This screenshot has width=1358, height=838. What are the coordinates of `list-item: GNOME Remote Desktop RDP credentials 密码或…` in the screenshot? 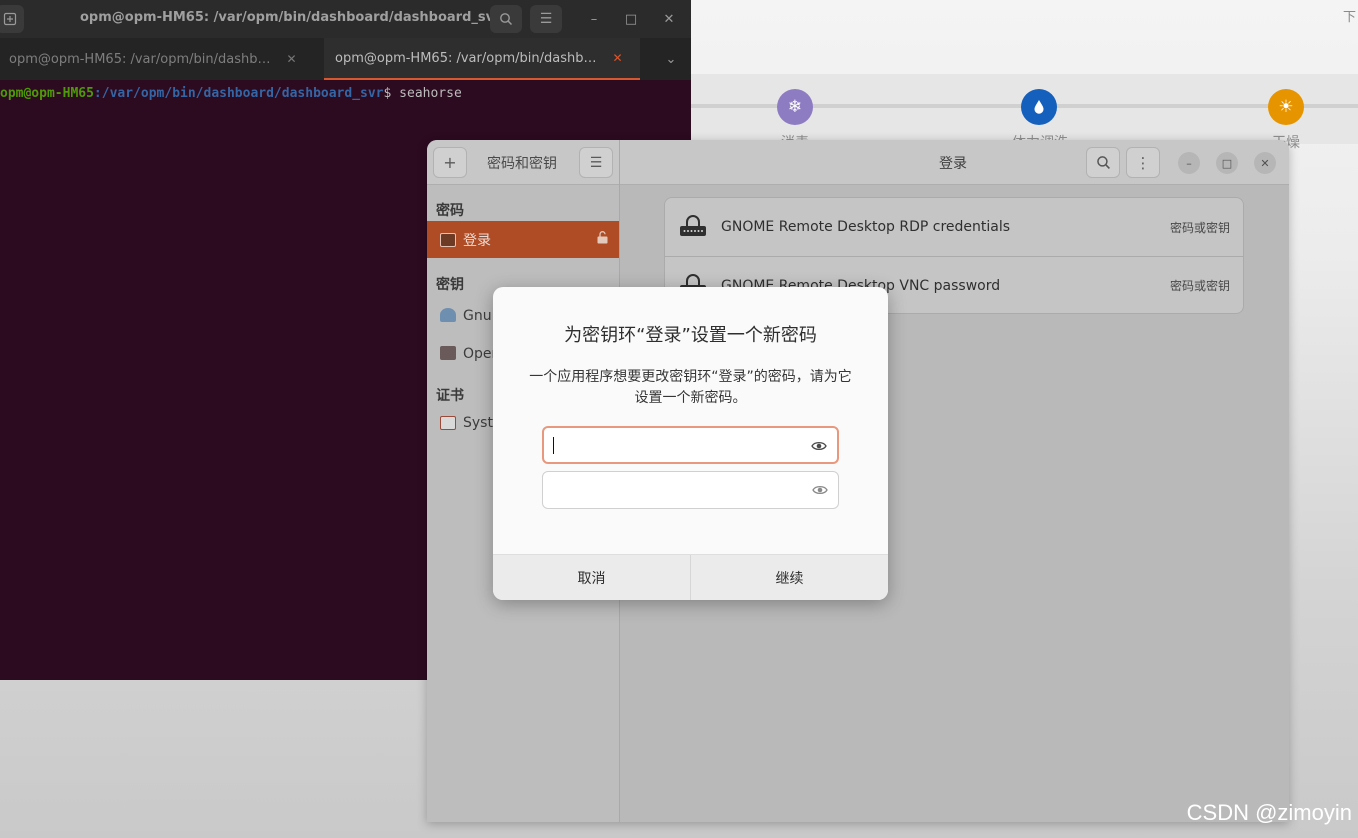 It's located at (954, 227).